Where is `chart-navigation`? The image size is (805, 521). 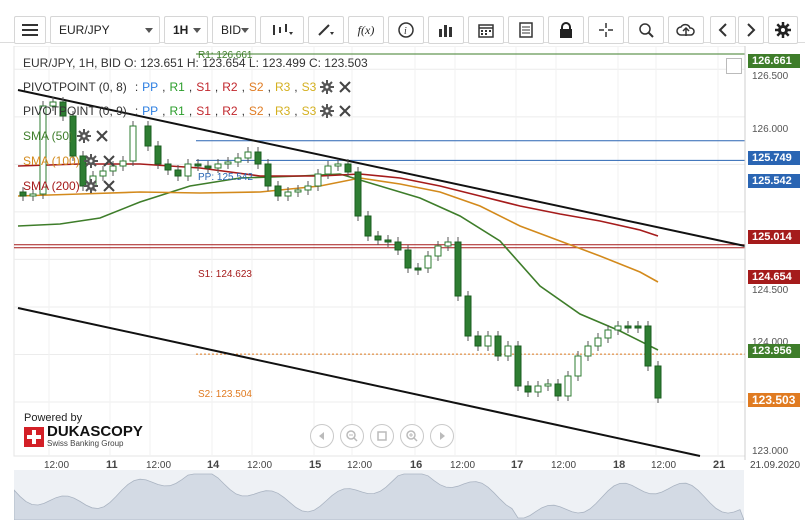 chart-navigation is located at coordinates (382, 436).